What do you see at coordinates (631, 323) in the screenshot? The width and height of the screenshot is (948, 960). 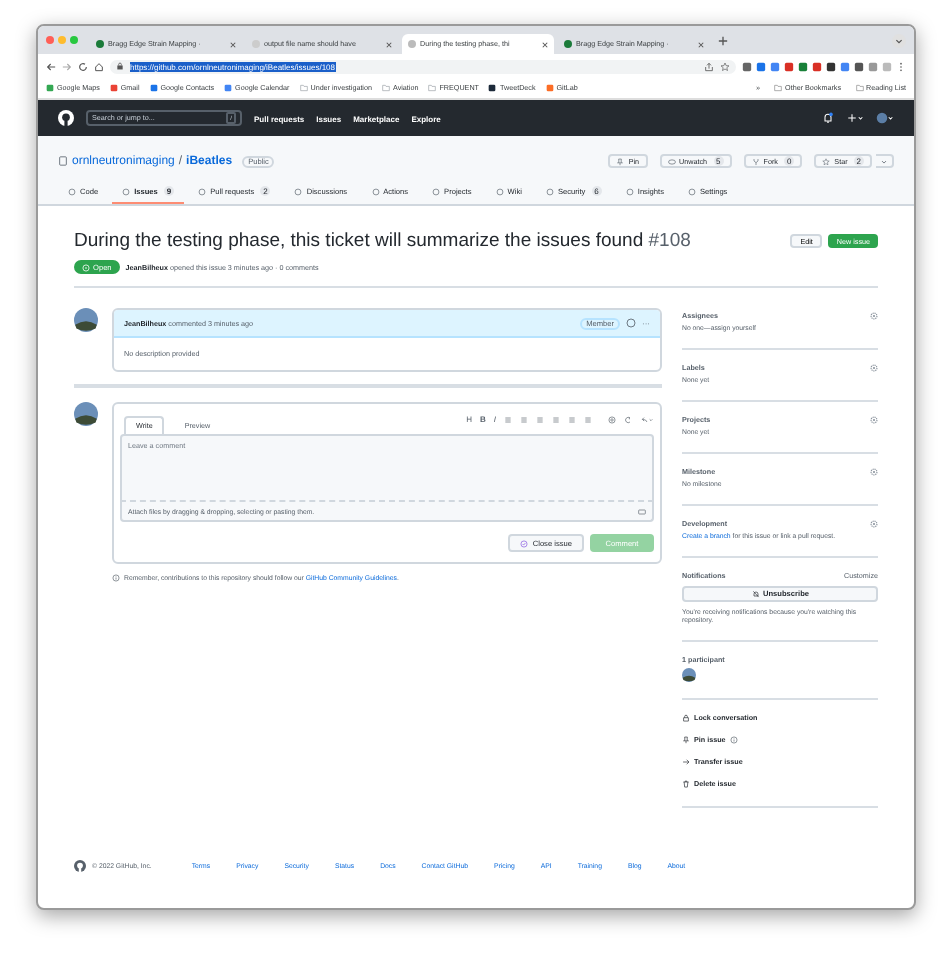 I see `smiley-icon` at bounding box center [631, 323].